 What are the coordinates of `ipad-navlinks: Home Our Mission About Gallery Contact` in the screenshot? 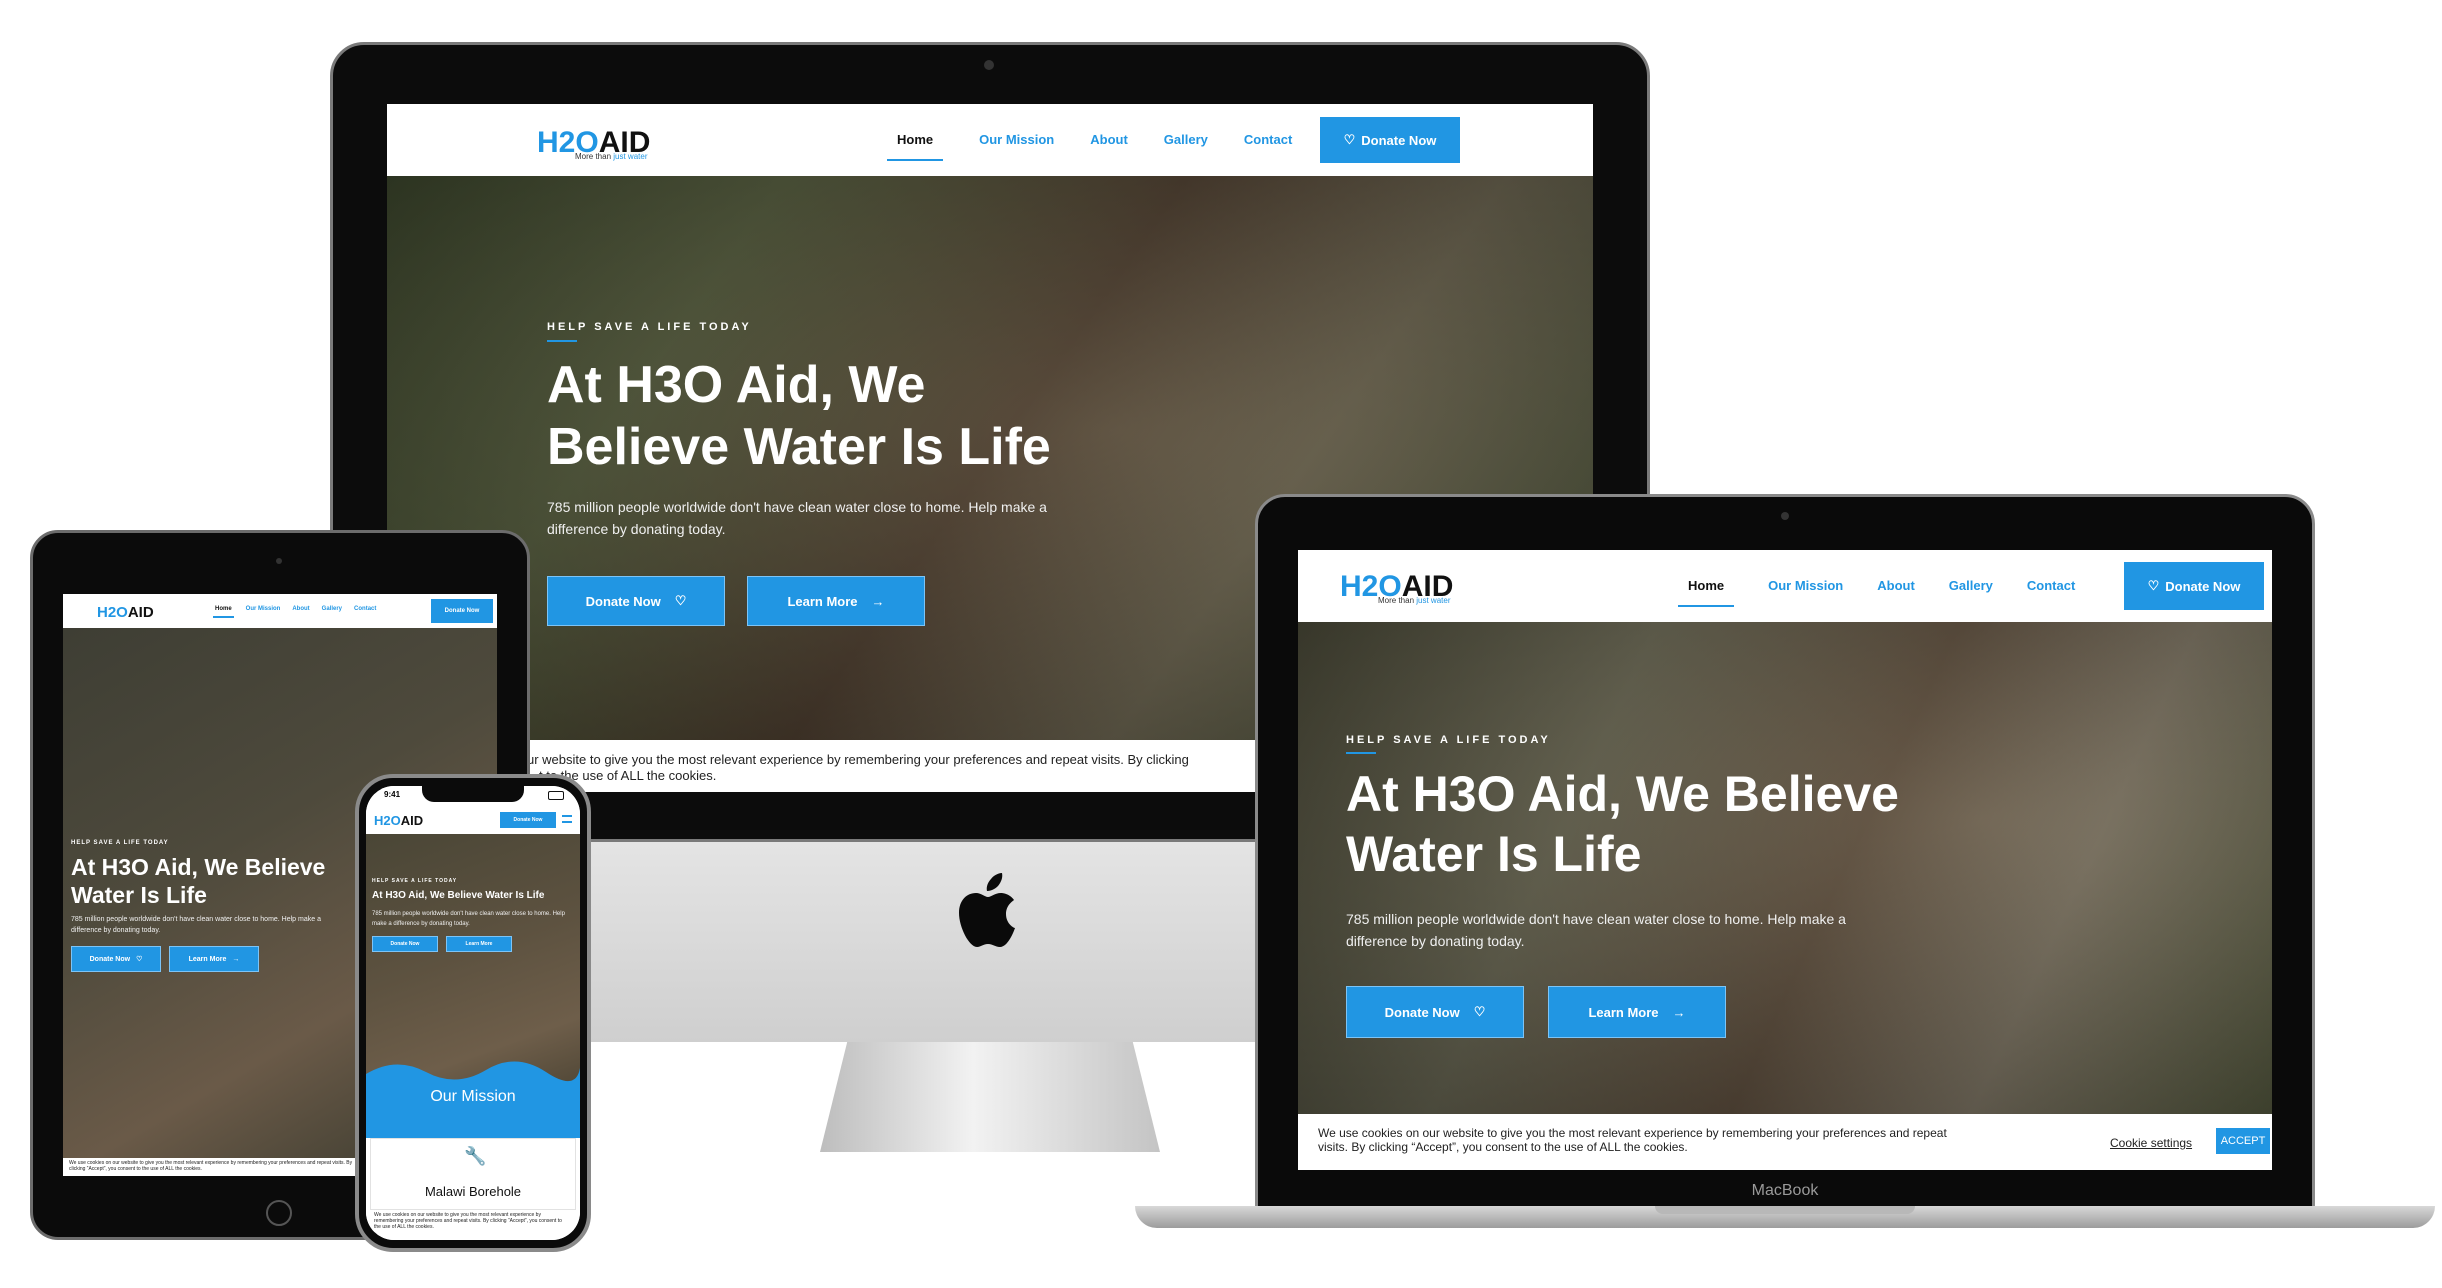 It's located at (294, 612).